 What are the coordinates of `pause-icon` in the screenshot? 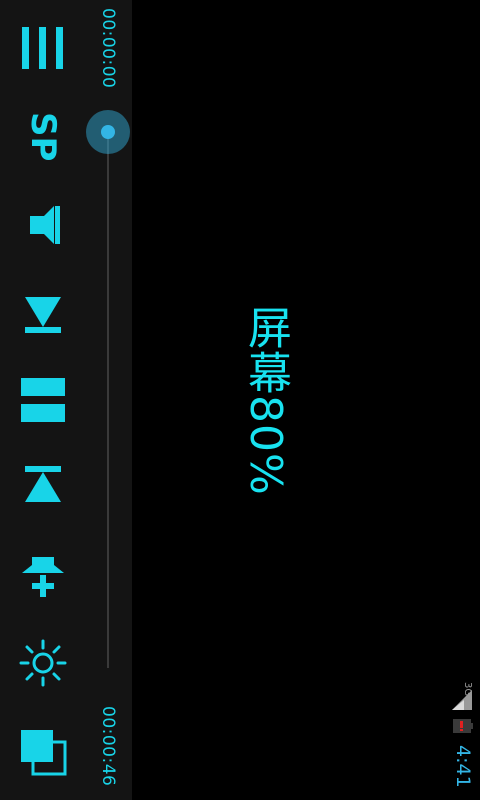 It's located at (43, 400).